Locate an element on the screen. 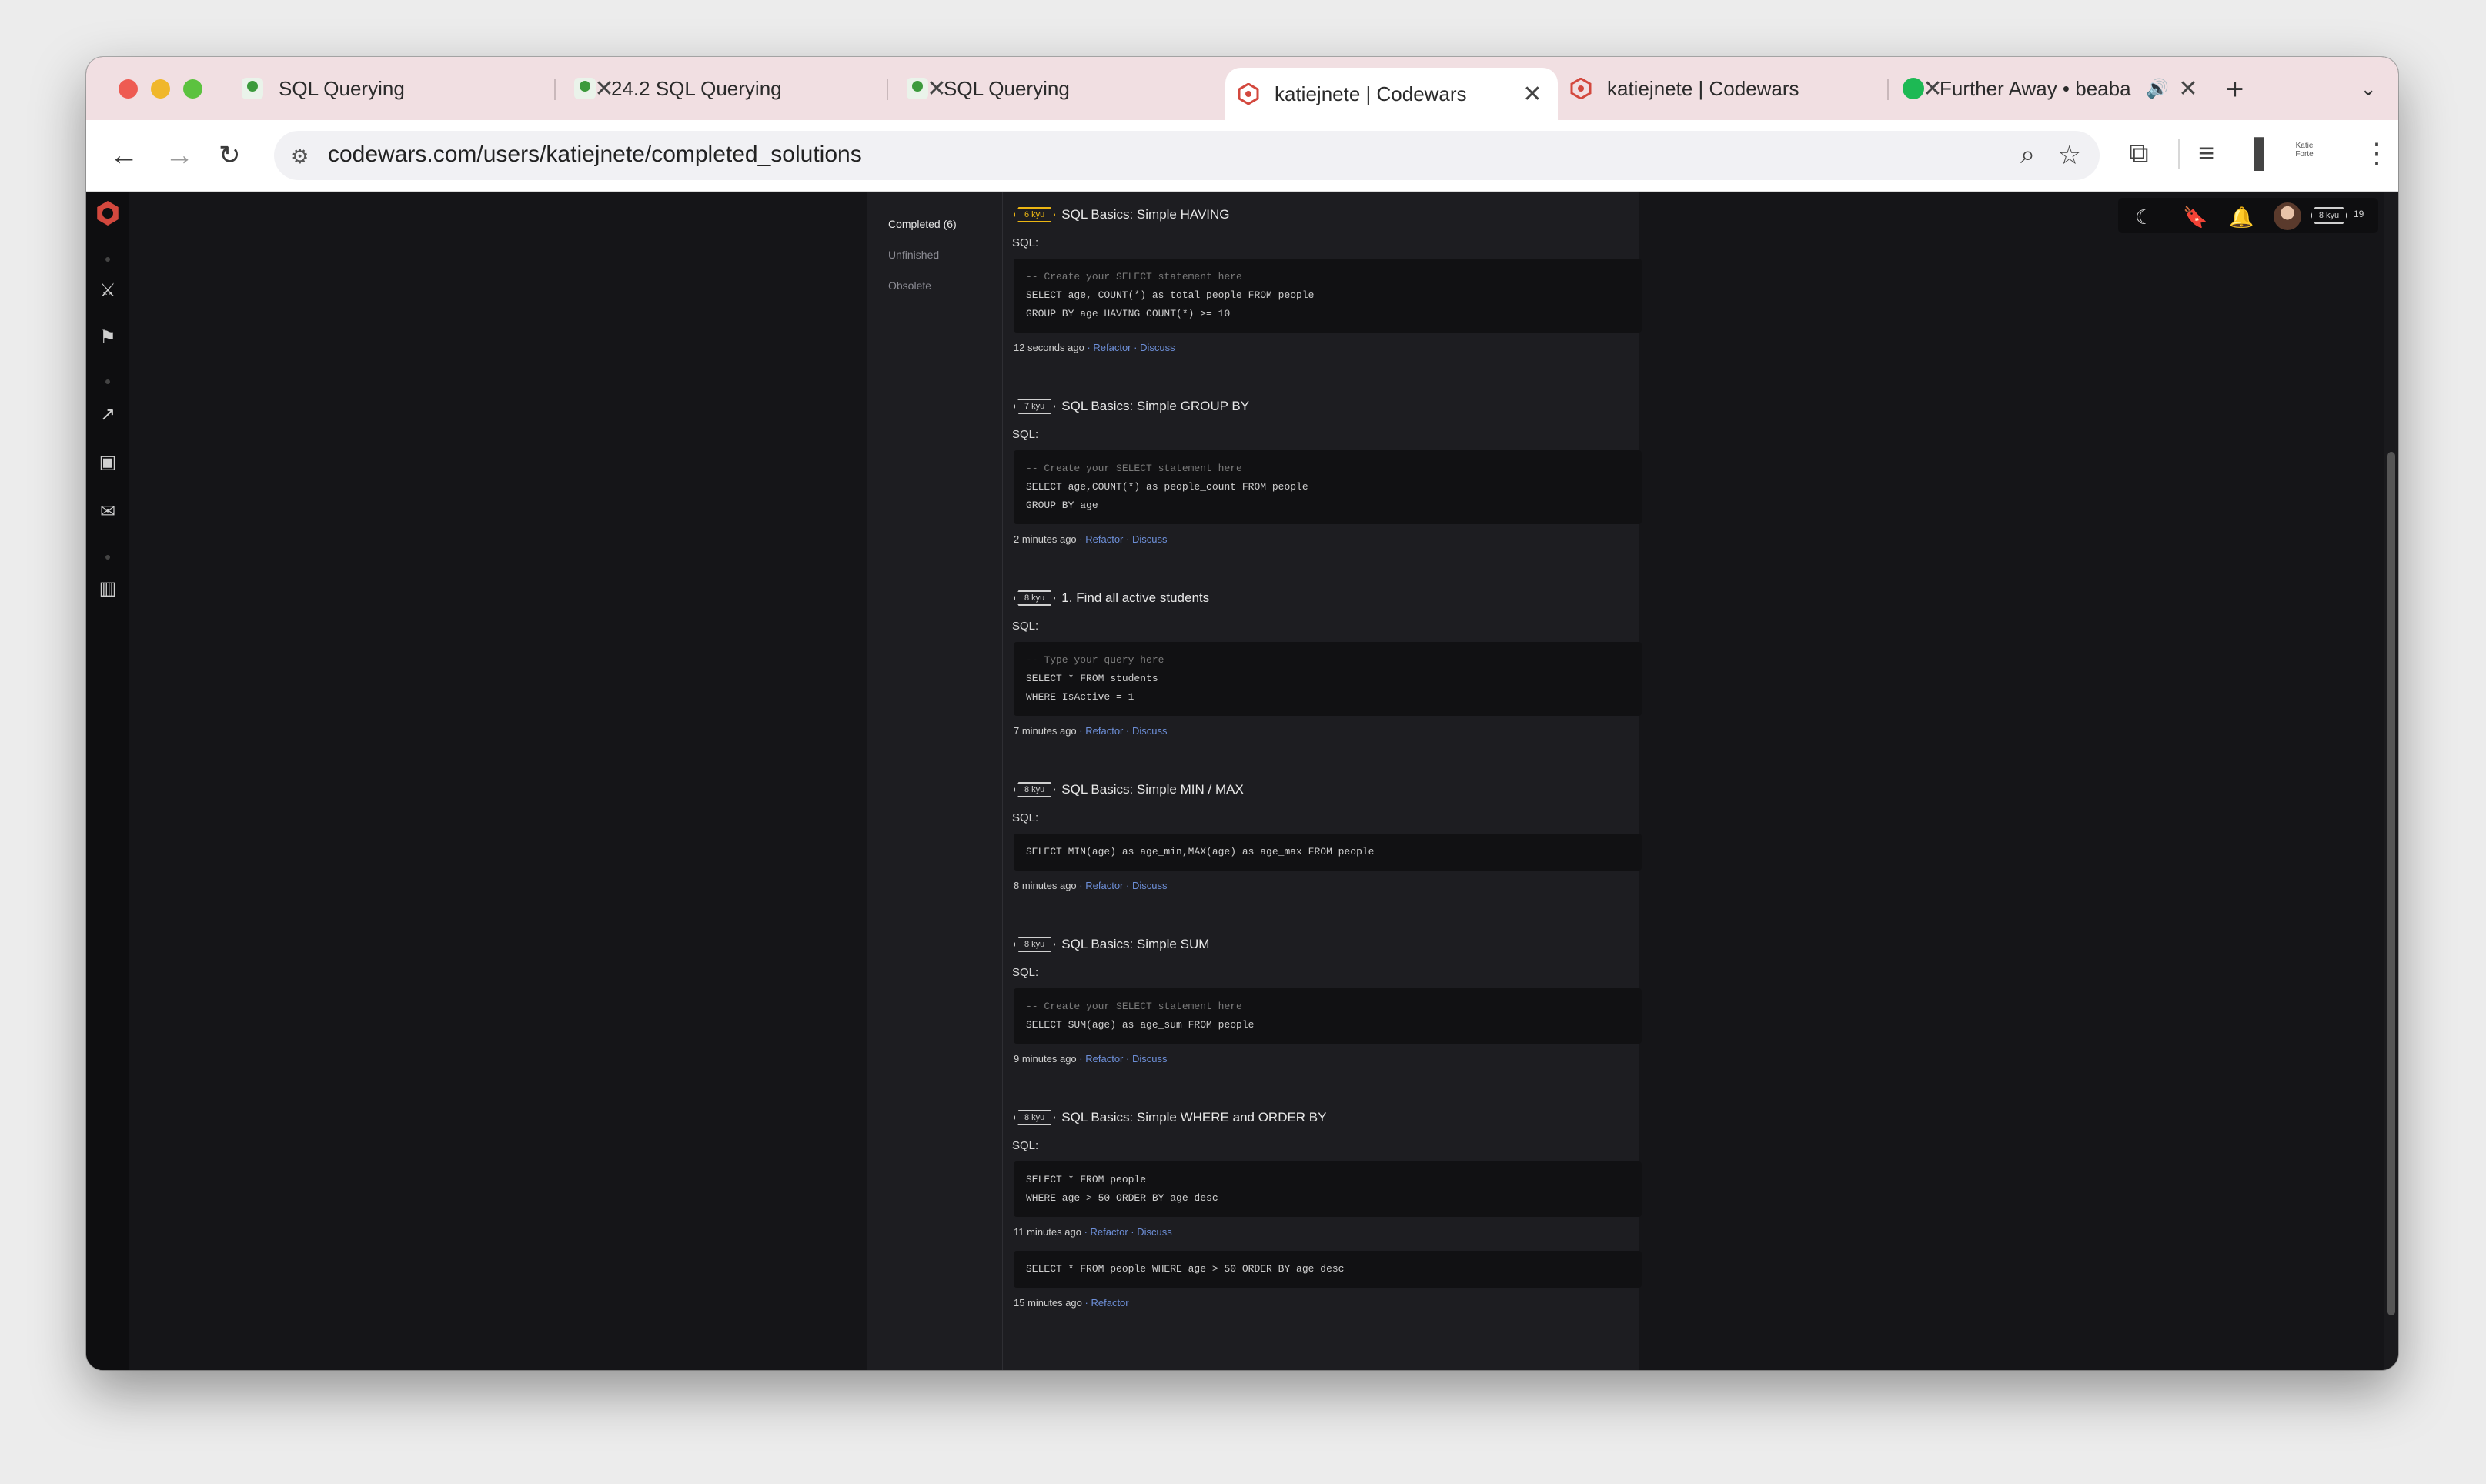 This screenshot has height=1484, width=2486. code-line: -- Type your query here is located at coordinates (1095, 660).